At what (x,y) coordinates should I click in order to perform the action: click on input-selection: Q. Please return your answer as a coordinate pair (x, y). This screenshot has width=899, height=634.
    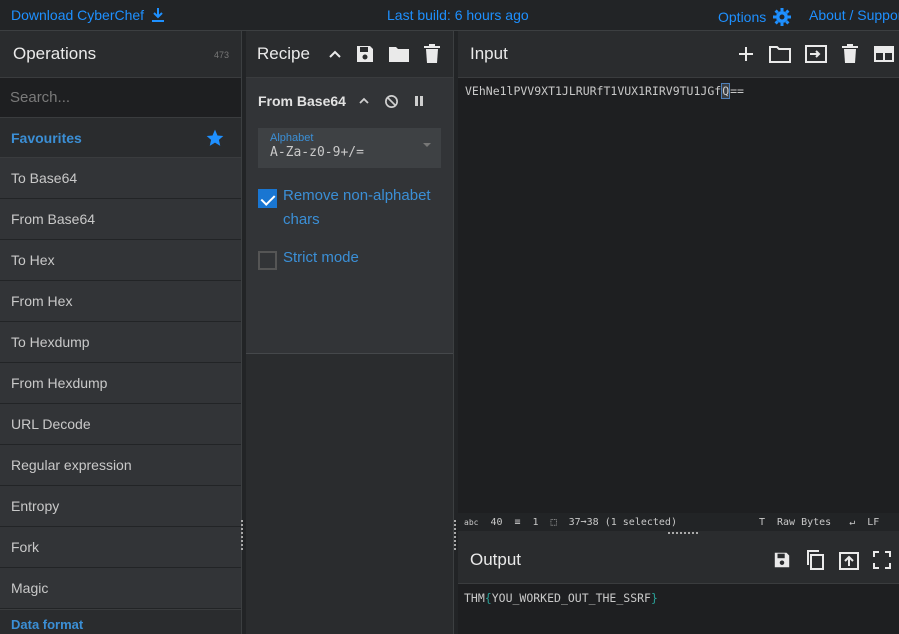
    Looking at the image, I should click on (726, 91).